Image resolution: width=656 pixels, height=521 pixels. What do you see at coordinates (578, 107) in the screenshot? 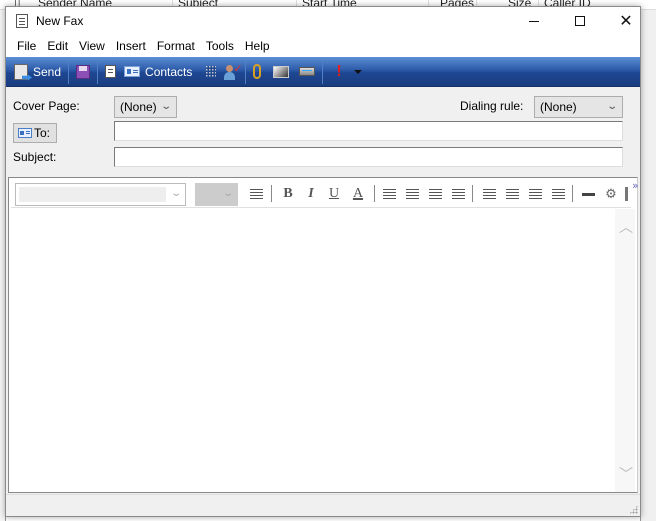
I see `dialing-rule-select: (None) ⌄` at bounding box center [578, 107].